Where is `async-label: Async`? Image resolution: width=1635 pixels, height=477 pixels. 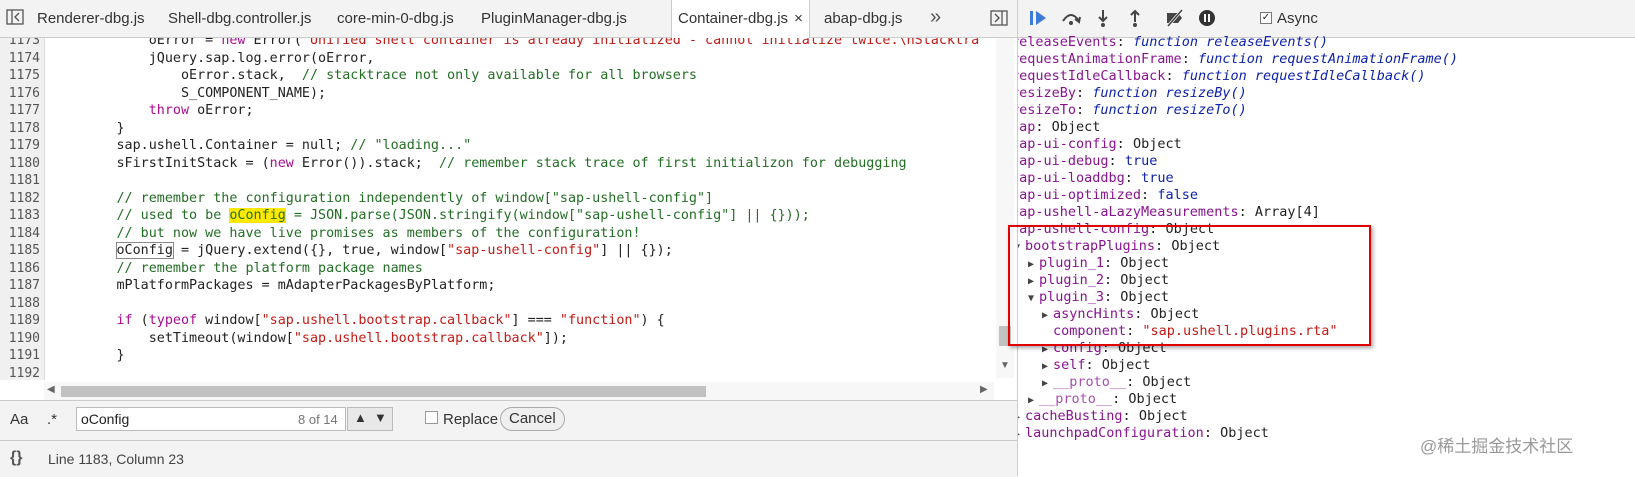
async-label: Async is located at coordinates (1297, 18).